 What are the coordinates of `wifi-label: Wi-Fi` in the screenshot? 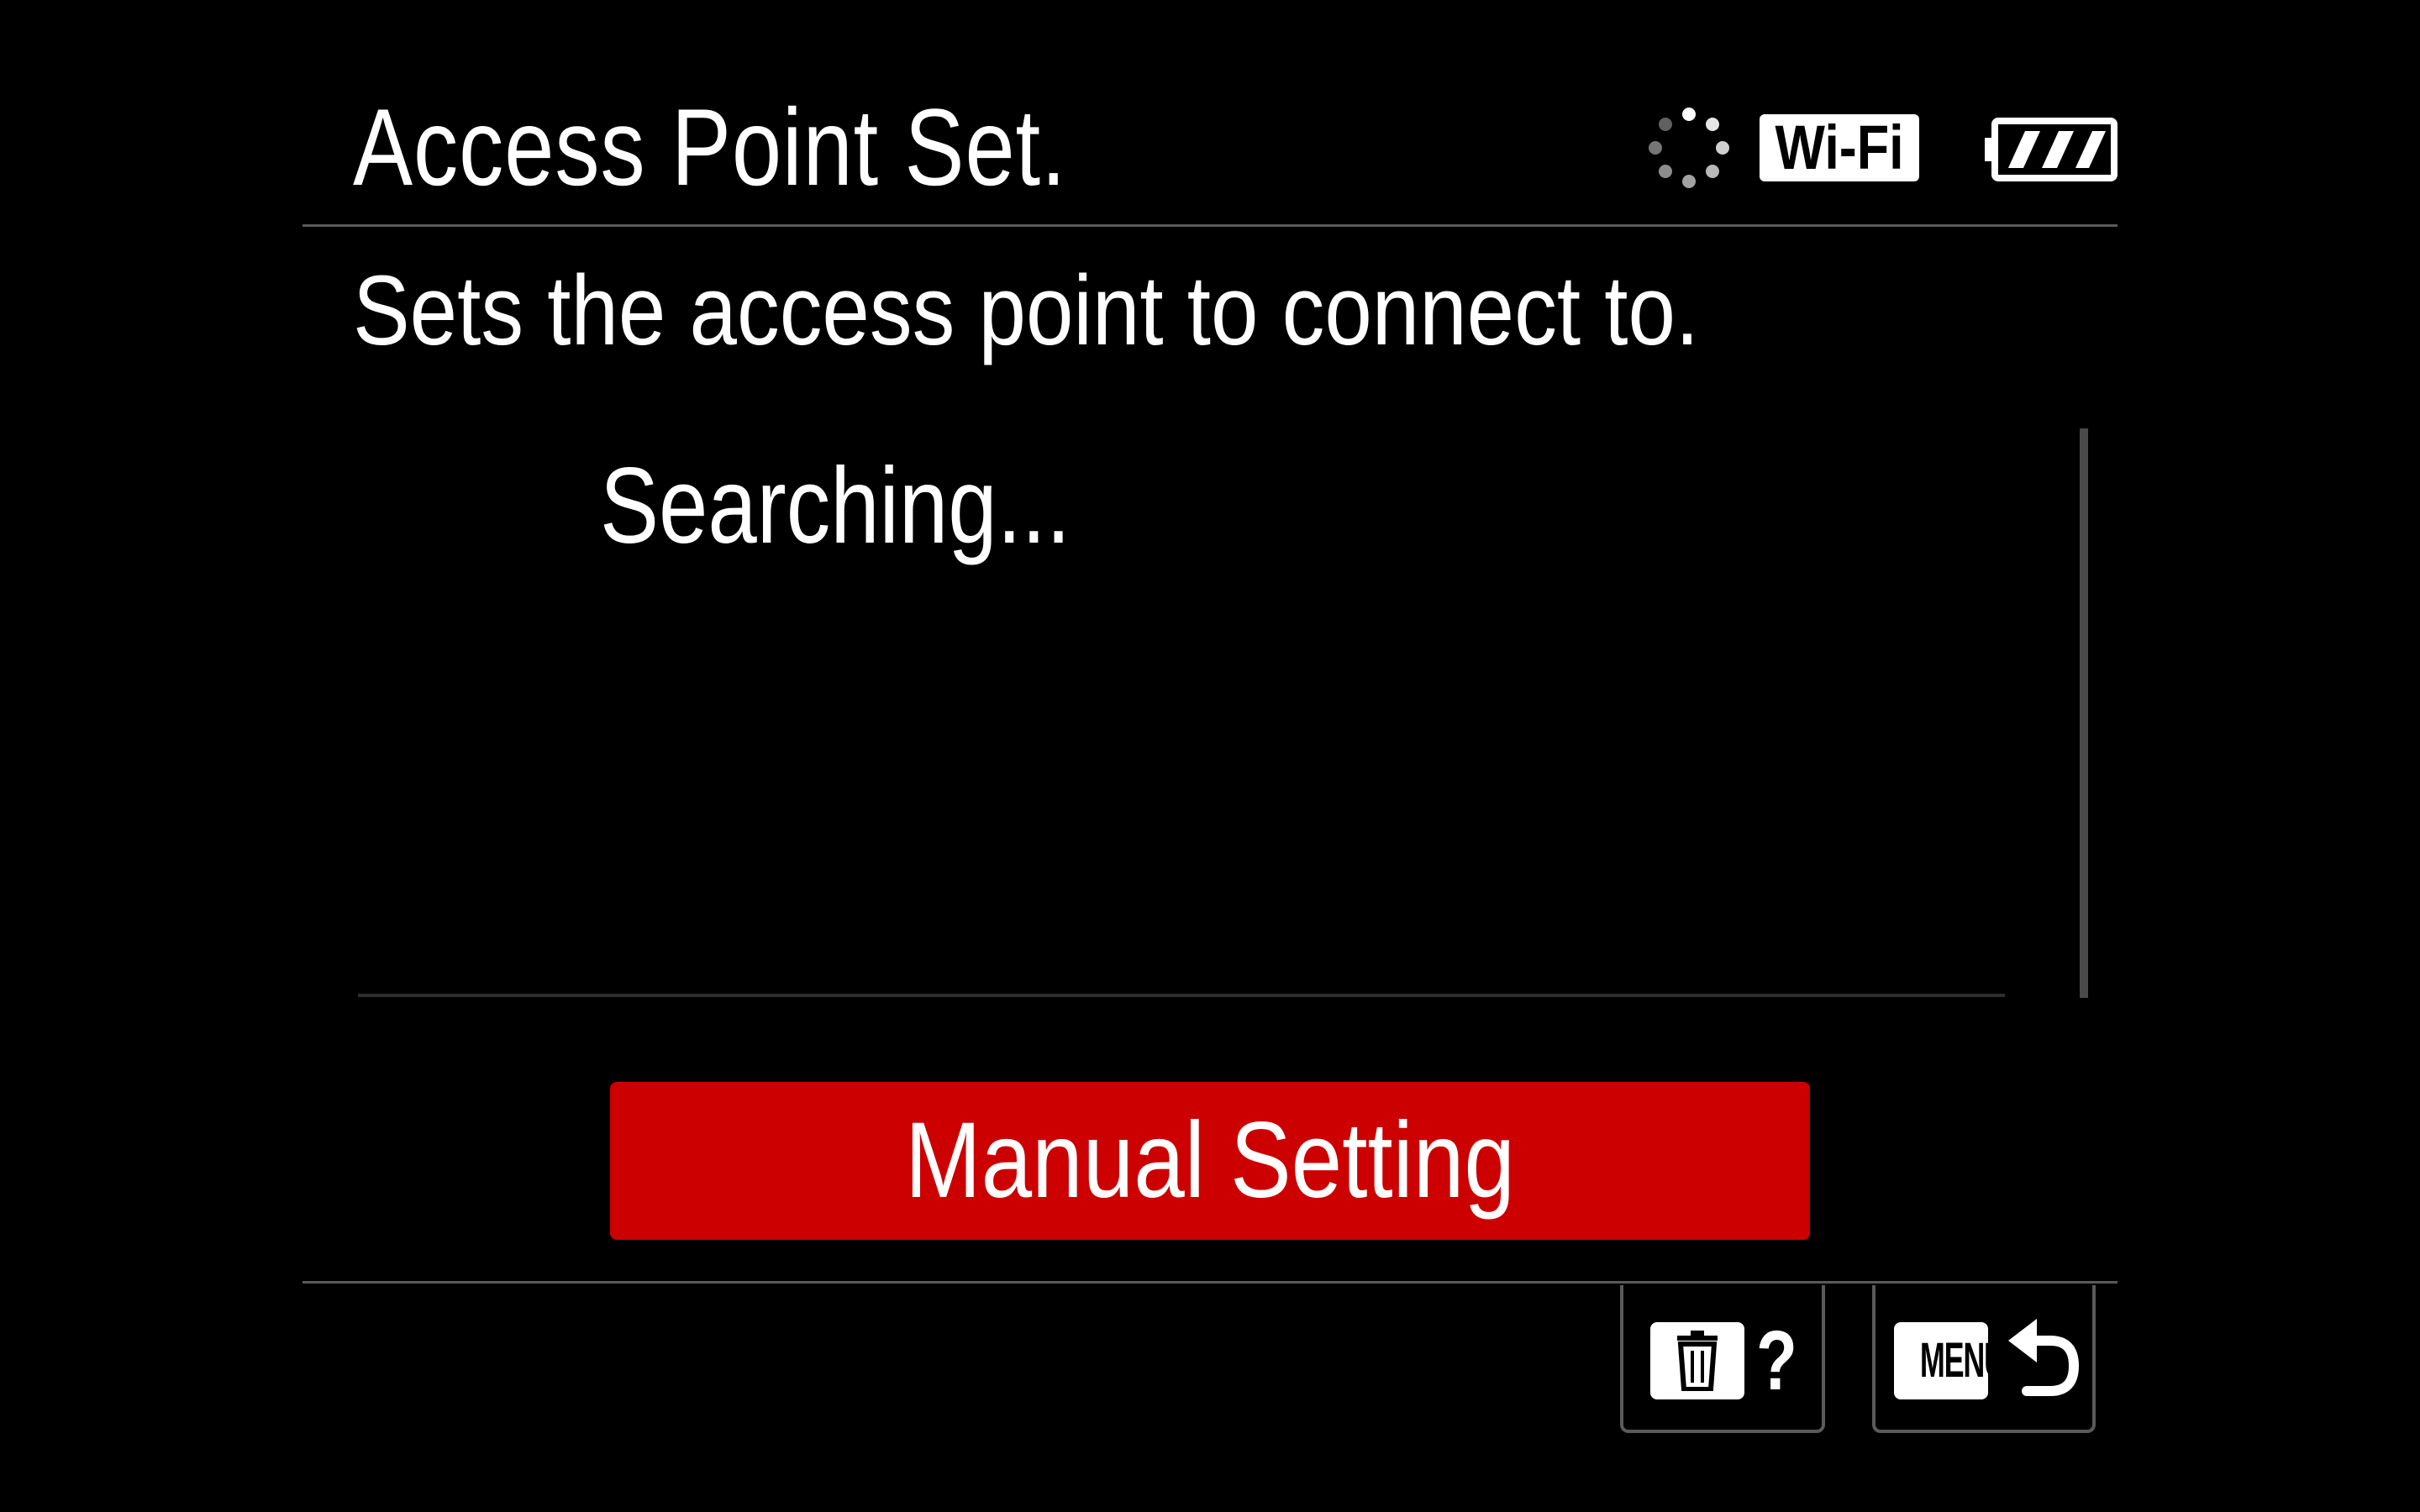 It's located at (1840, 147).